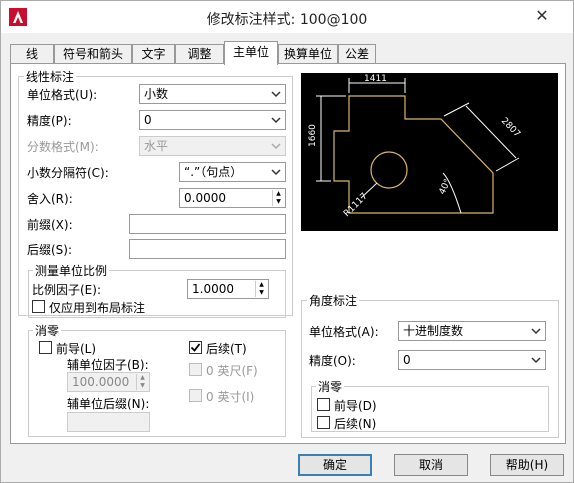  What do you see at coordinates (507, 164) in the screenshot?
I see `ext-line-diag-bottom` at bounding box center [507, 164].